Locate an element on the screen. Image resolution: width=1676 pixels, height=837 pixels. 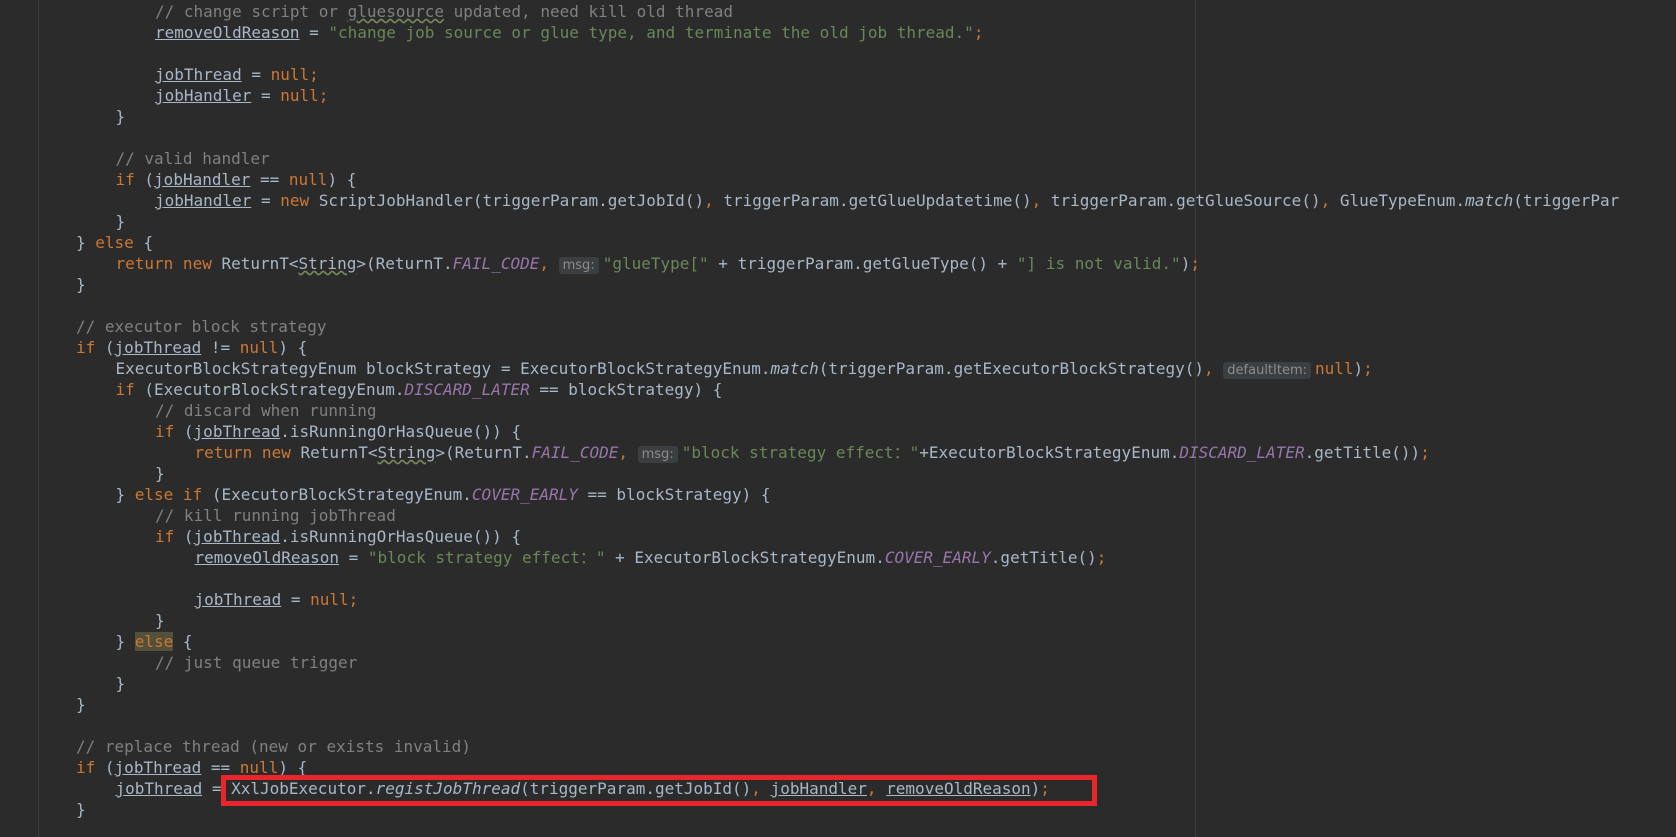
code-line: // just queue trigger is located at coordinates (256, 662).